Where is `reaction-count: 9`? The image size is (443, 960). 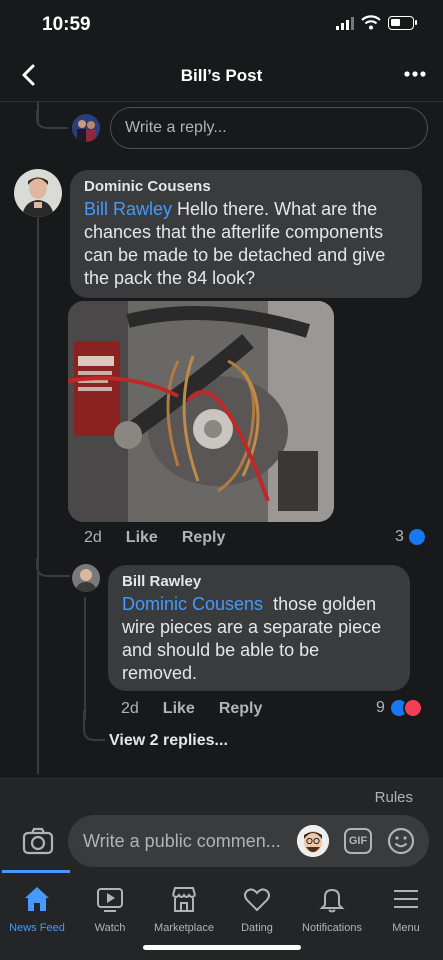 reaction-count: 9 is located at coordinates (380, 707).